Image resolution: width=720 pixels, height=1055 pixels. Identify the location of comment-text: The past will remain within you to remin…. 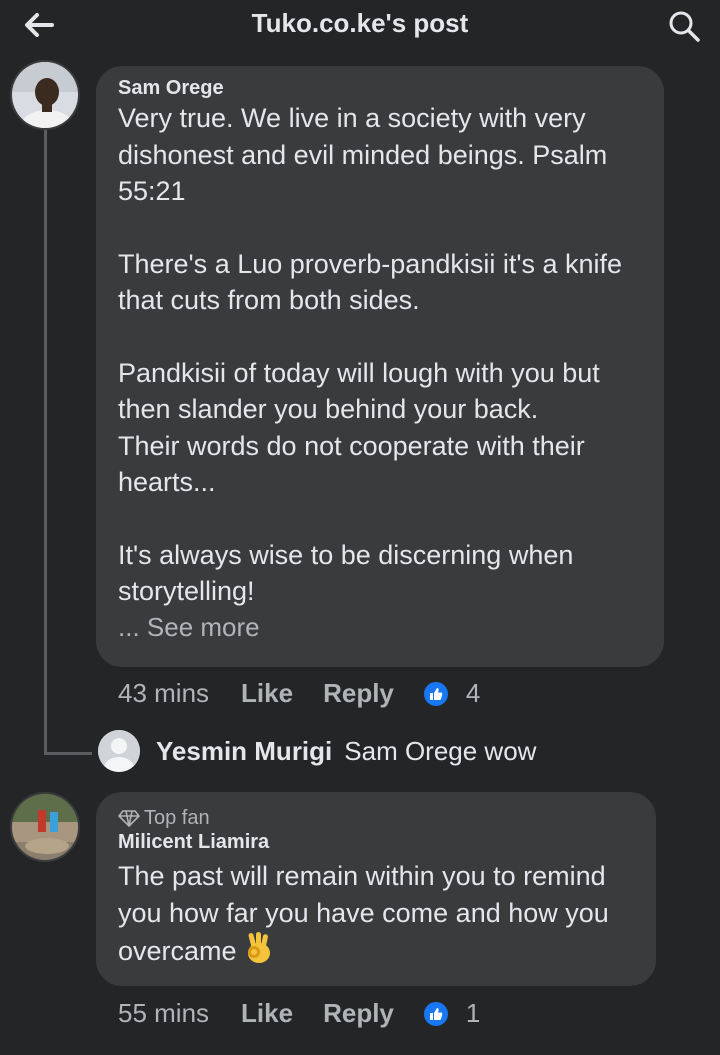
(376, 916).